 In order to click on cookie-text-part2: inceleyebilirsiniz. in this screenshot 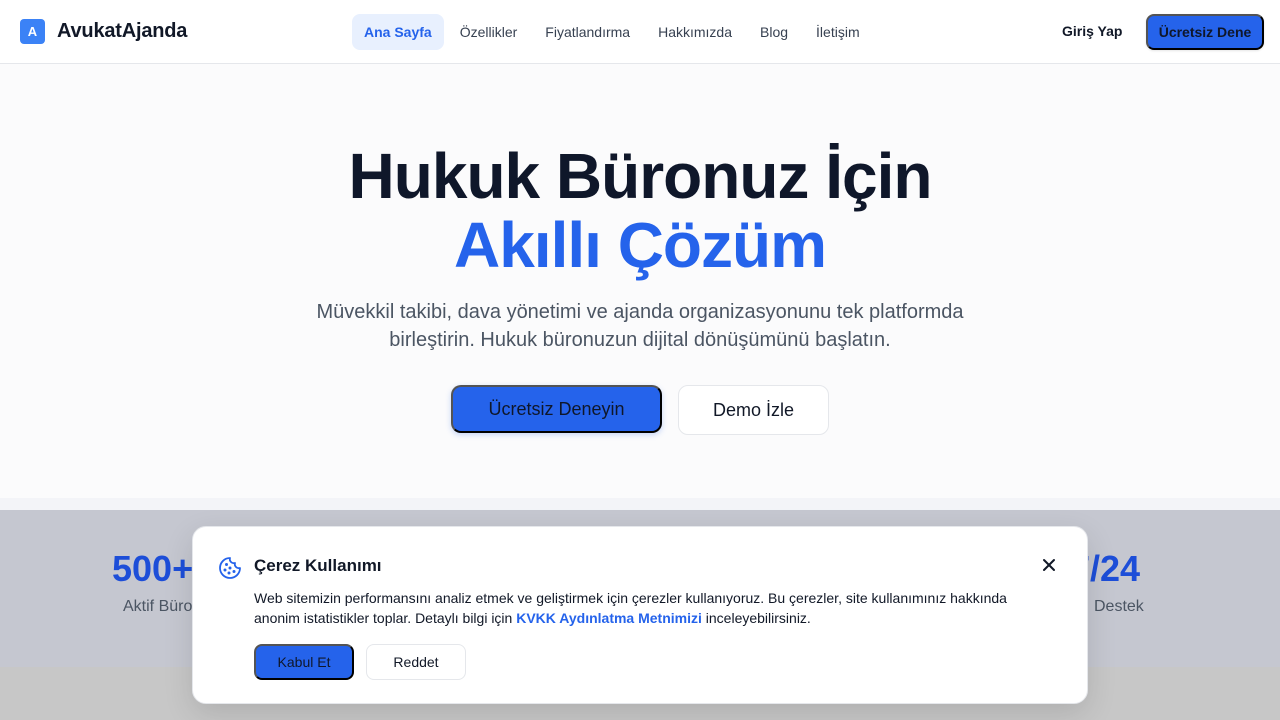, I will do `click(756, 618)`.